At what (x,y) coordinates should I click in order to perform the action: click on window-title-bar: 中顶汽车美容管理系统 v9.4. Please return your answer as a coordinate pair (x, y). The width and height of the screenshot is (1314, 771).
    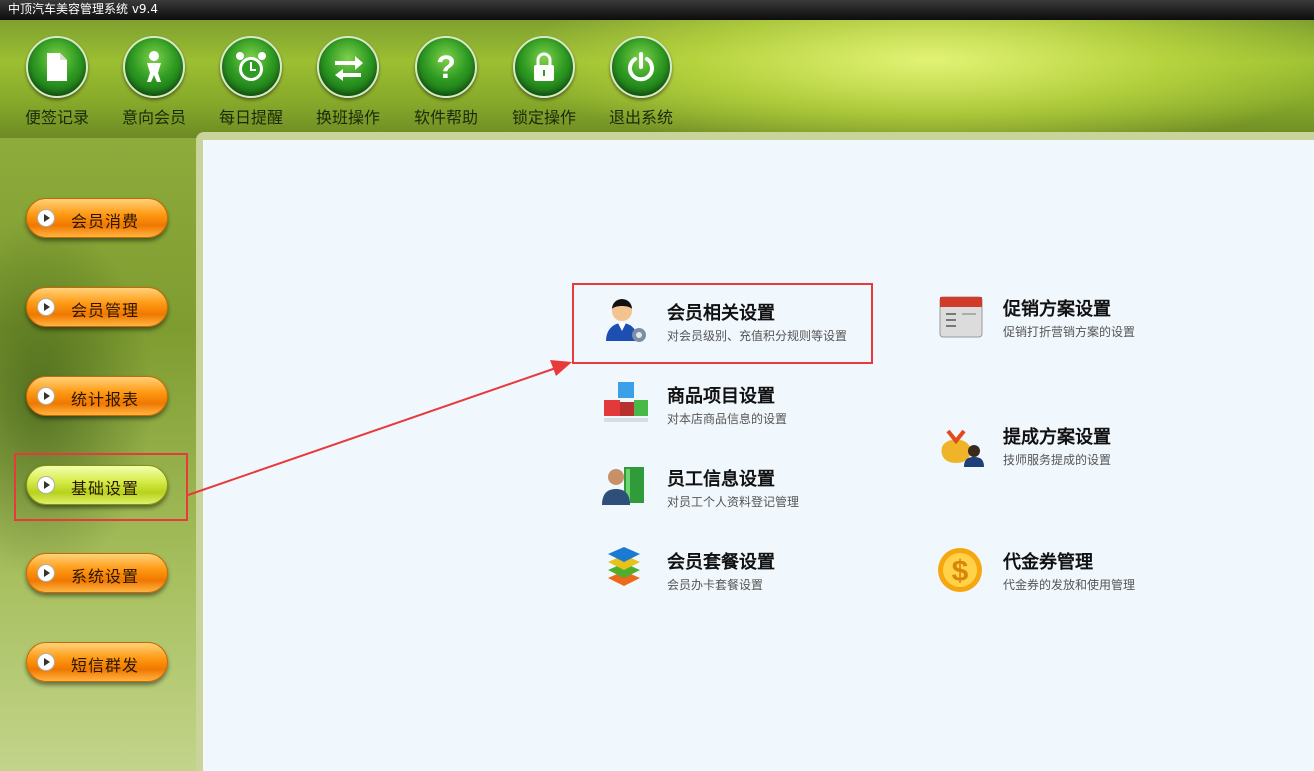
    Looking at the image, I should click on (657, 10).